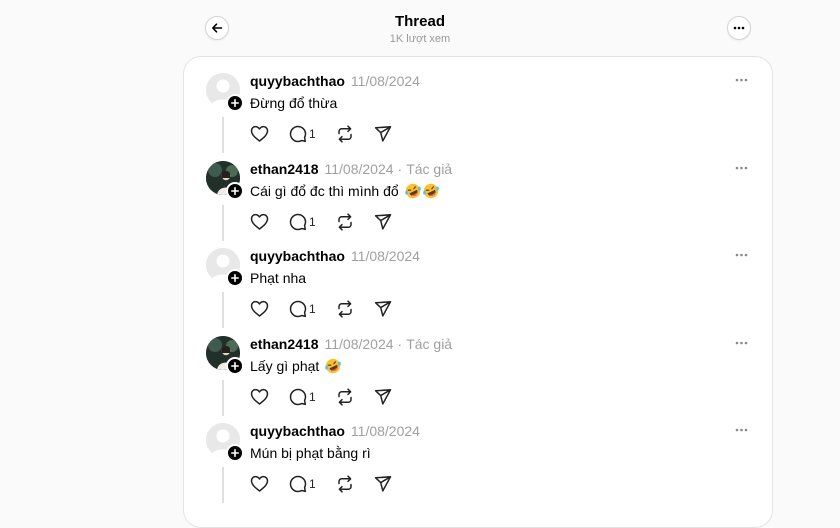 The height and width of the screenshot is (528, 840). I want to click on post-text: Mún bị phạt bằng rì, so click(310, 453).